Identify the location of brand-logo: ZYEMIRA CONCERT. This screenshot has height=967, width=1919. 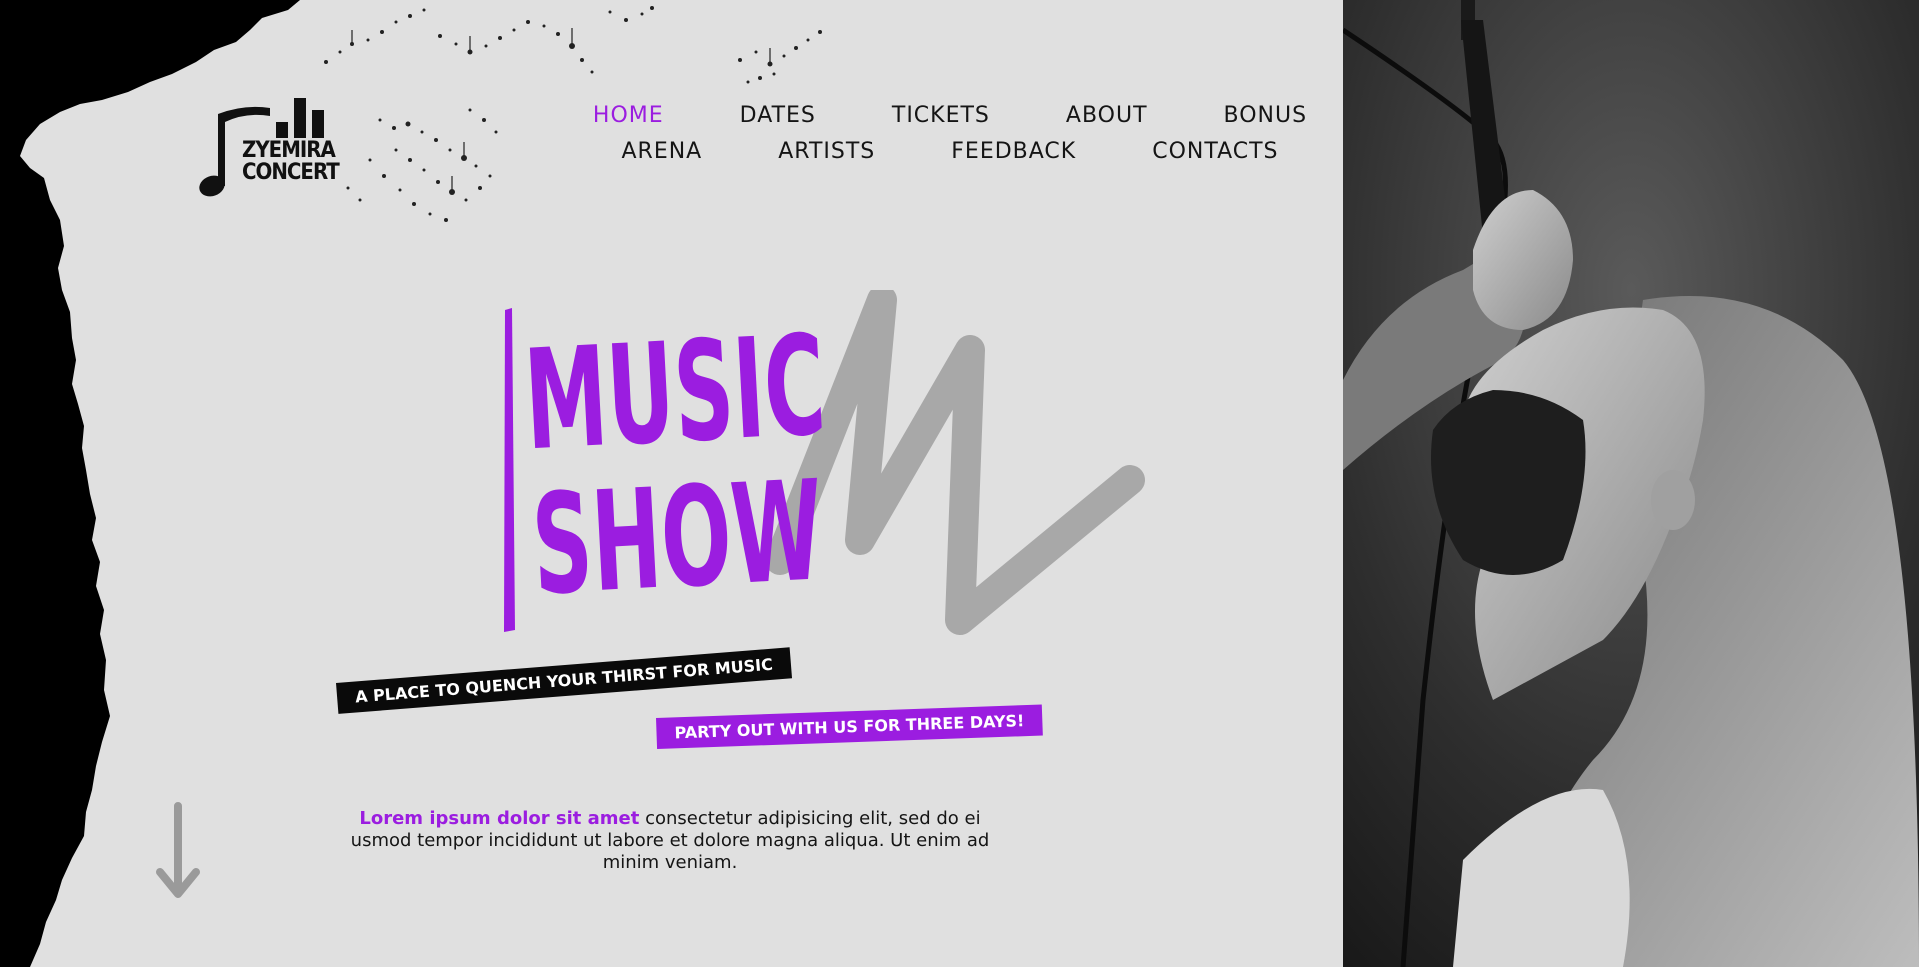
(271, 147).